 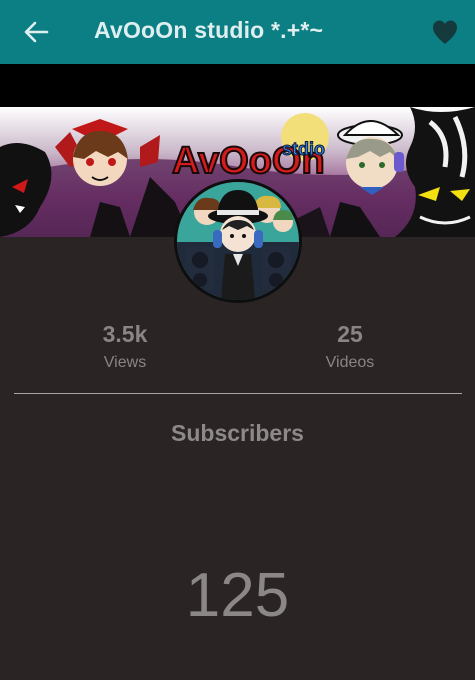 What do you see at coordinates (303, 149) in the screenshot?
I see `banner-logo-sub: stdio` at bounding box center [303, 149].